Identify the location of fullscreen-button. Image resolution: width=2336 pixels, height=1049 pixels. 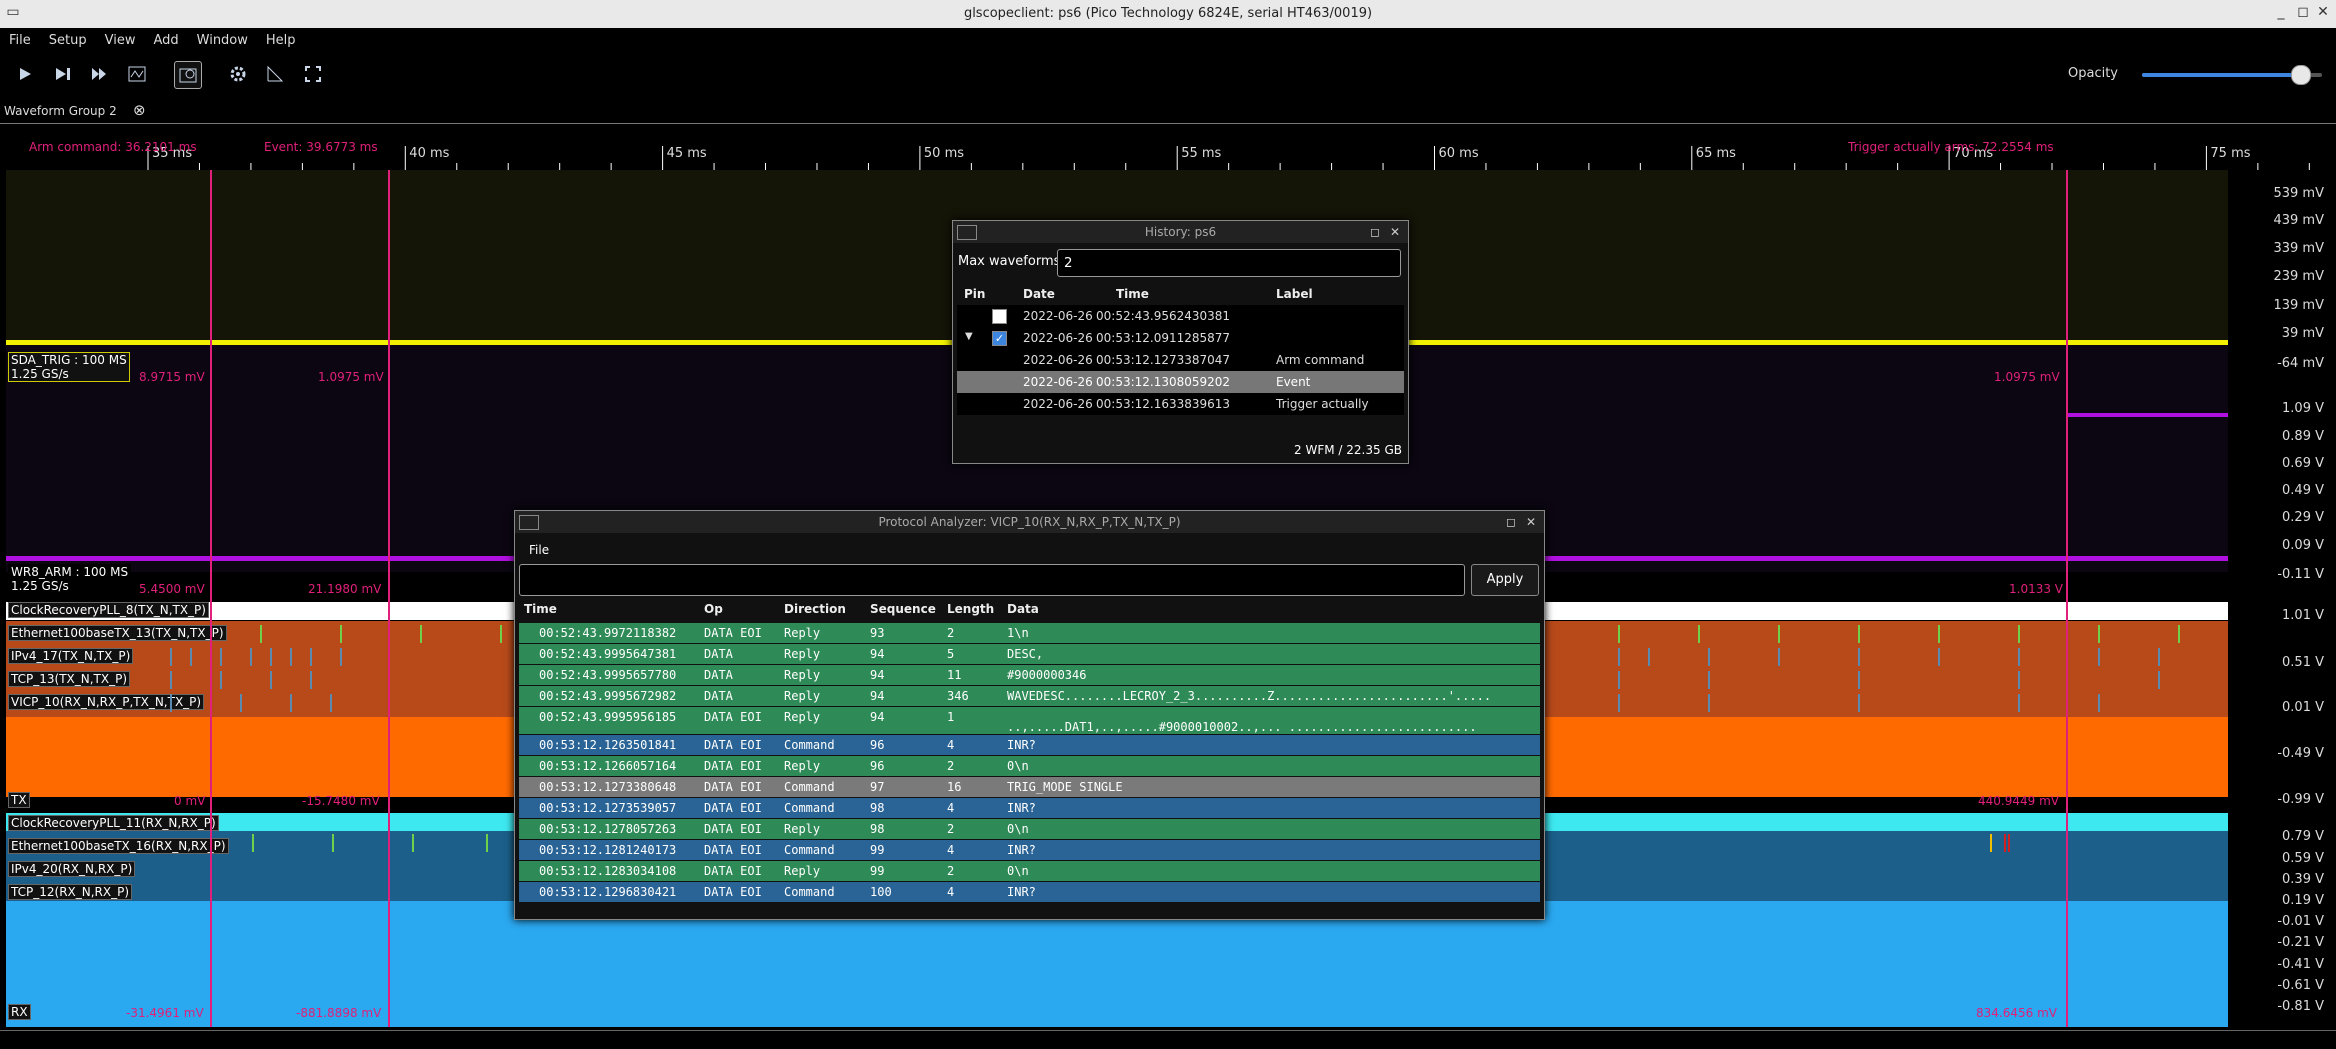
(313, 74).